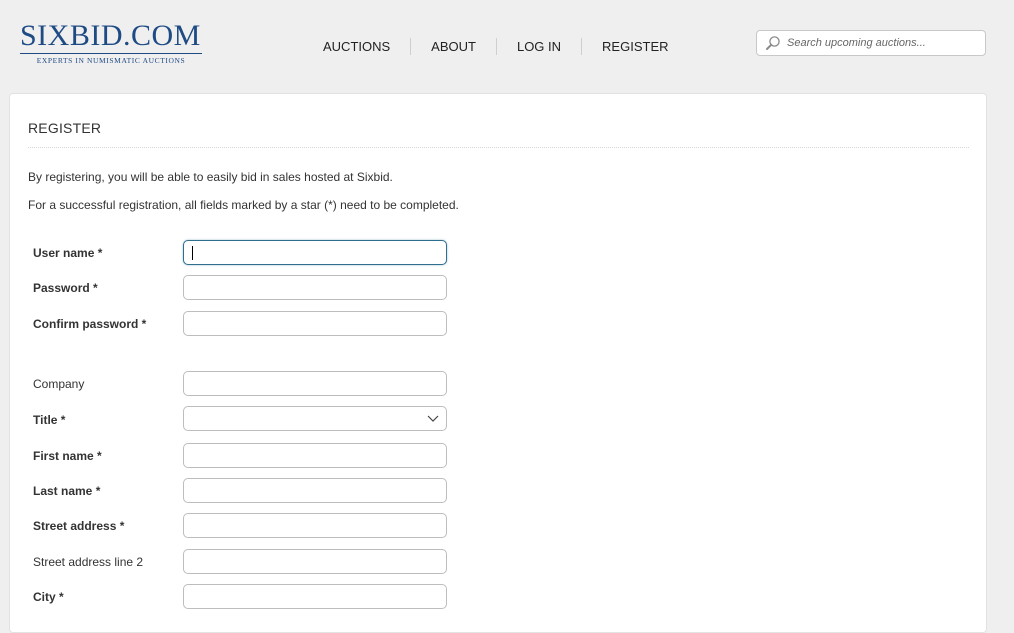 The image size is (1014, 633). I want to click on city-label: City *, so click(48, 597).